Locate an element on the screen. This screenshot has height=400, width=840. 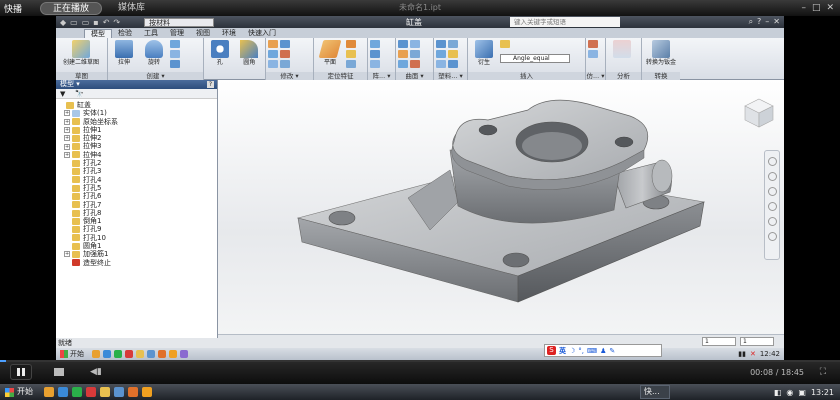
app-close-button: ✕ is located at coordinates (776, 22).